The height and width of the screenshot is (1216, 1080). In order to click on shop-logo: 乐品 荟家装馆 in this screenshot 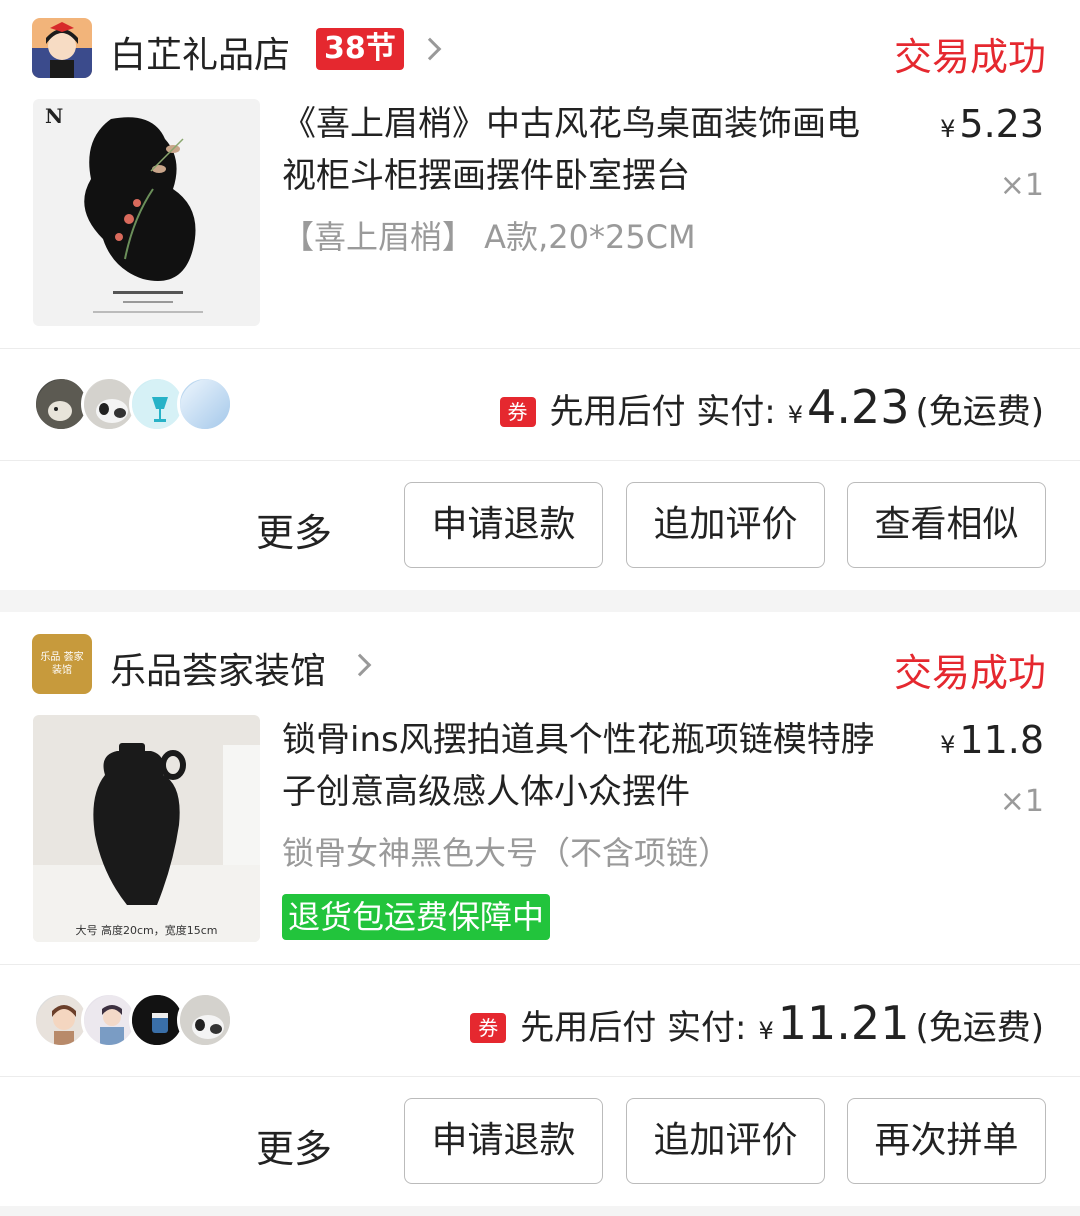, I will do `click(62, 664)`.